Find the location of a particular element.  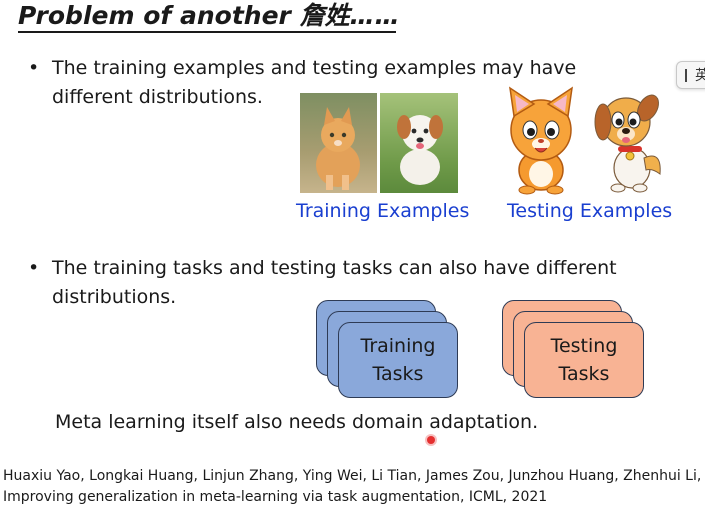

ime-bar-icon is located at coordinates (686, 75).